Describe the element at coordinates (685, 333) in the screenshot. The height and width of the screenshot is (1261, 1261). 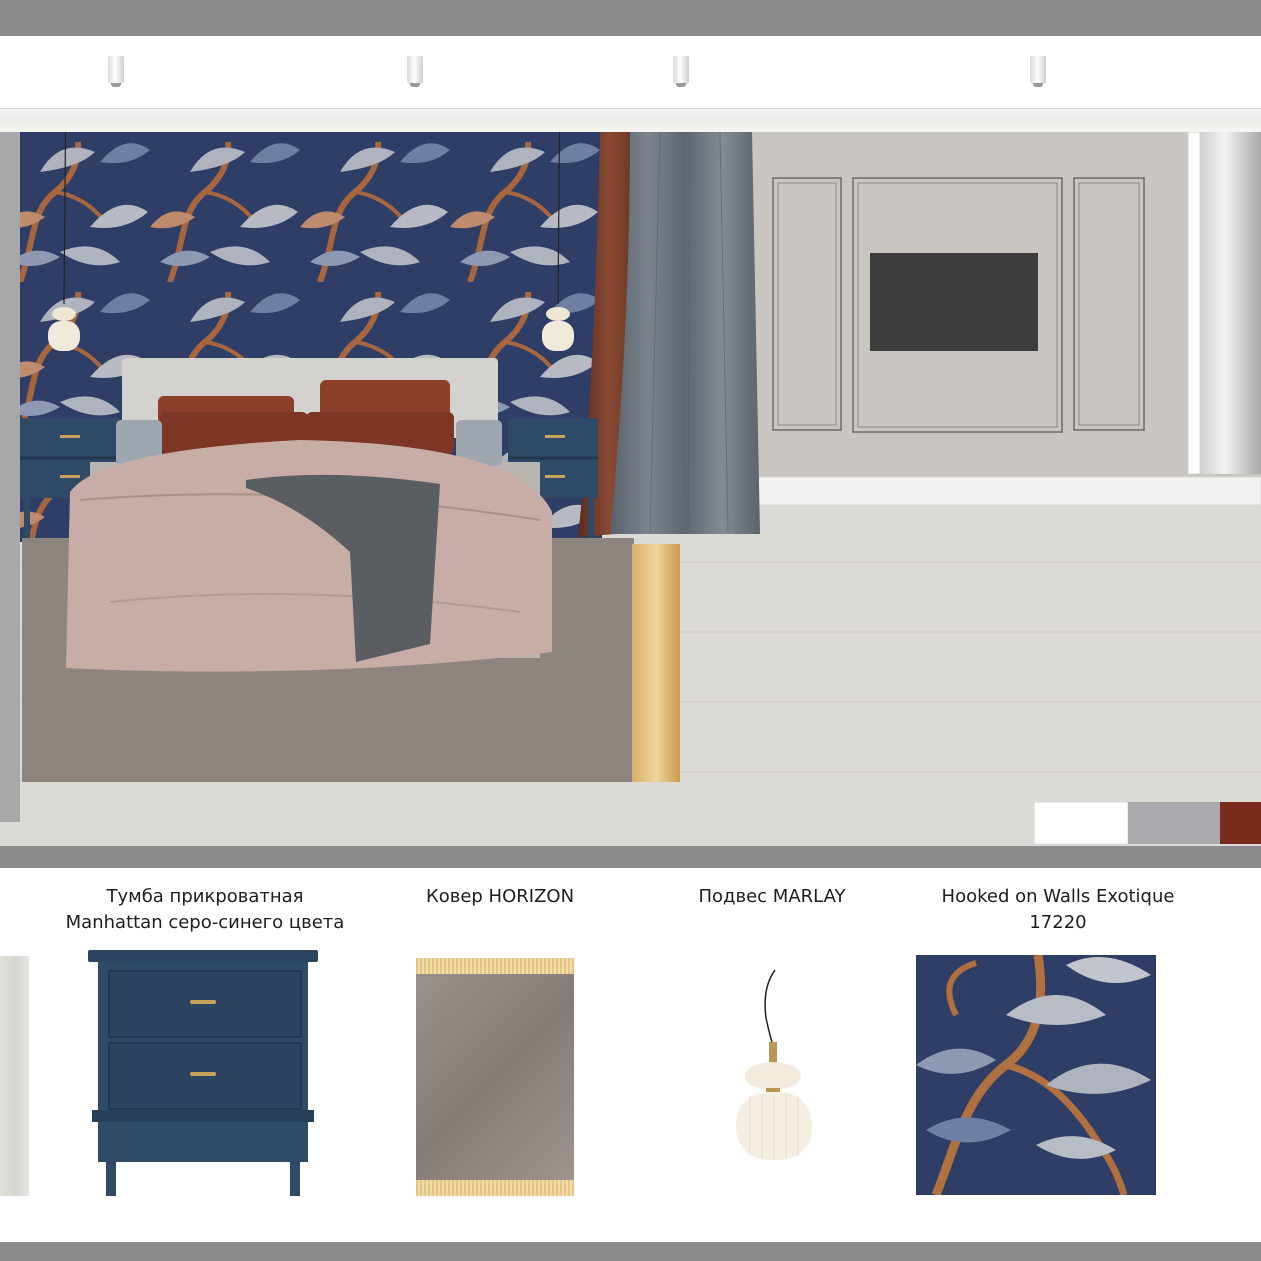
I see `curtain-gray` at that location.